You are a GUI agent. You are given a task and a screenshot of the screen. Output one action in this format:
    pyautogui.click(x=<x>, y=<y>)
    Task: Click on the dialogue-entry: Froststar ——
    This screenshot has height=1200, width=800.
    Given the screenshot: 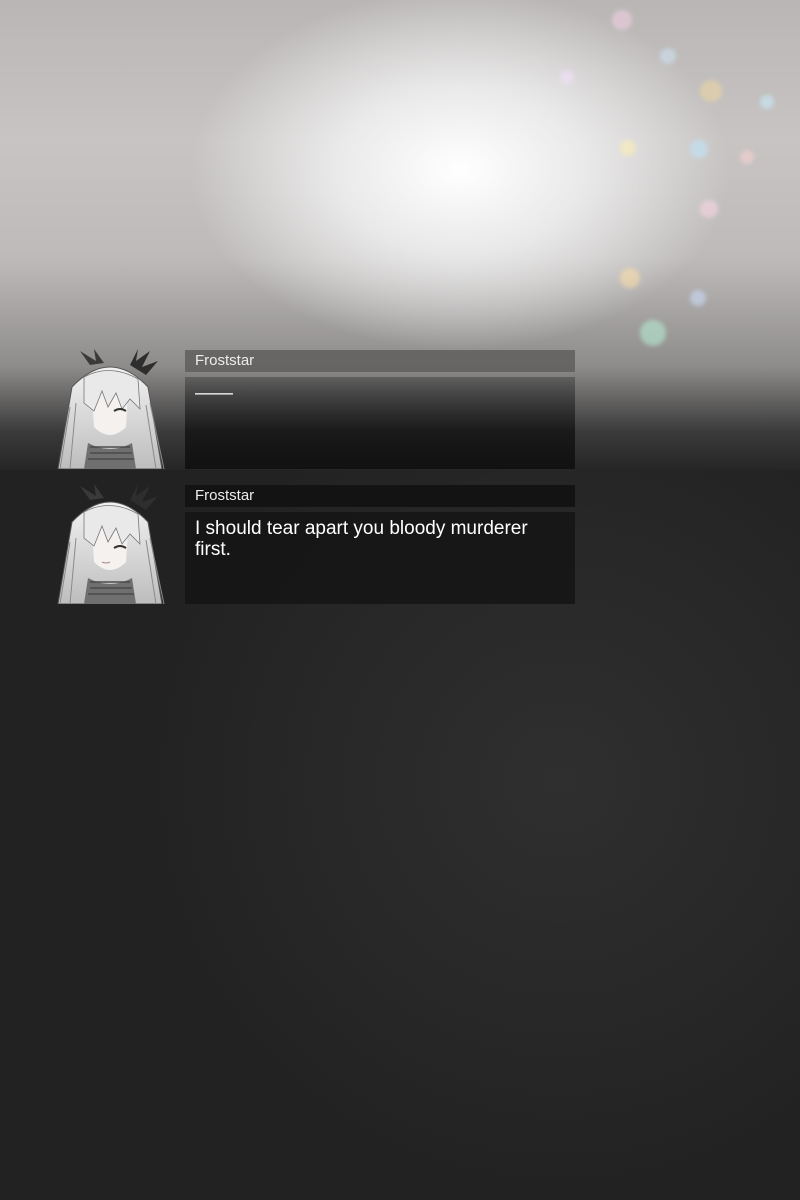 What is the action you would take?
    pyautogui.click(x=312, y=408)
    